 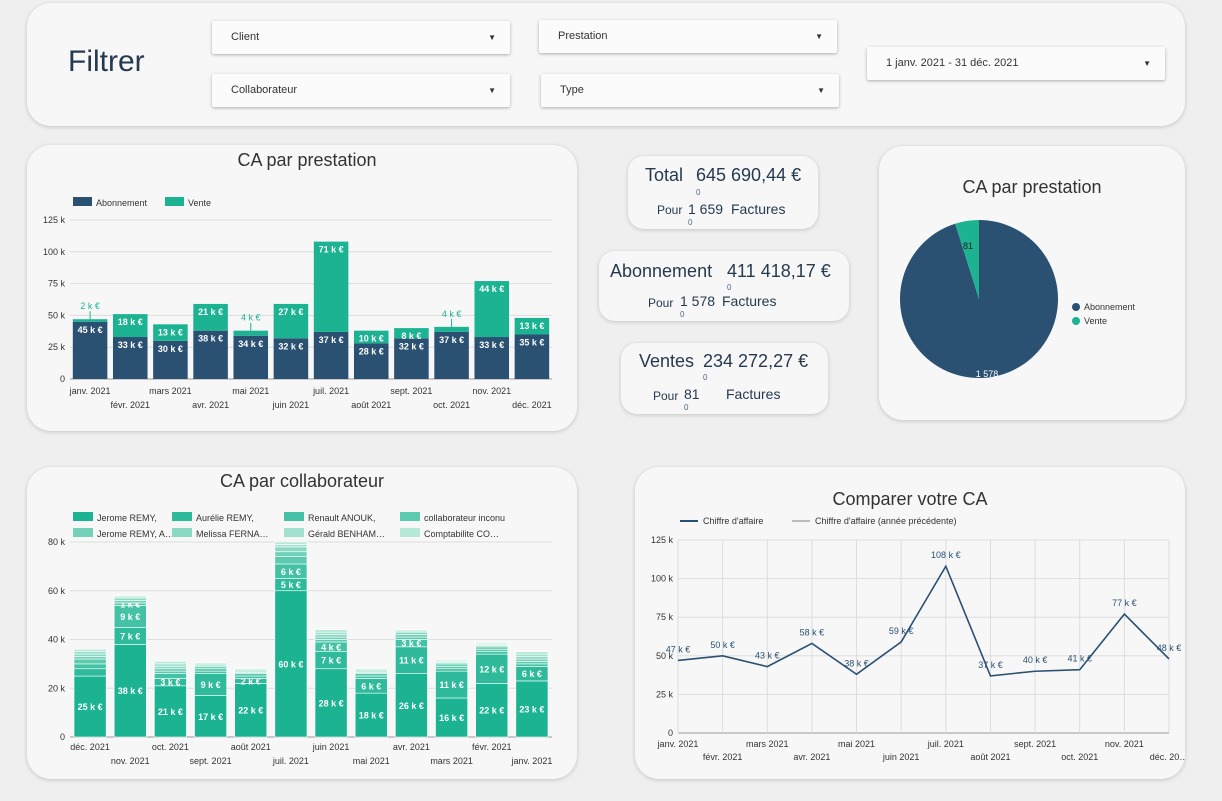 What do you see at coordinates (411, 336) in the screenshot?
I see `data-label: 8 k €` at bounding box center [411, 336].